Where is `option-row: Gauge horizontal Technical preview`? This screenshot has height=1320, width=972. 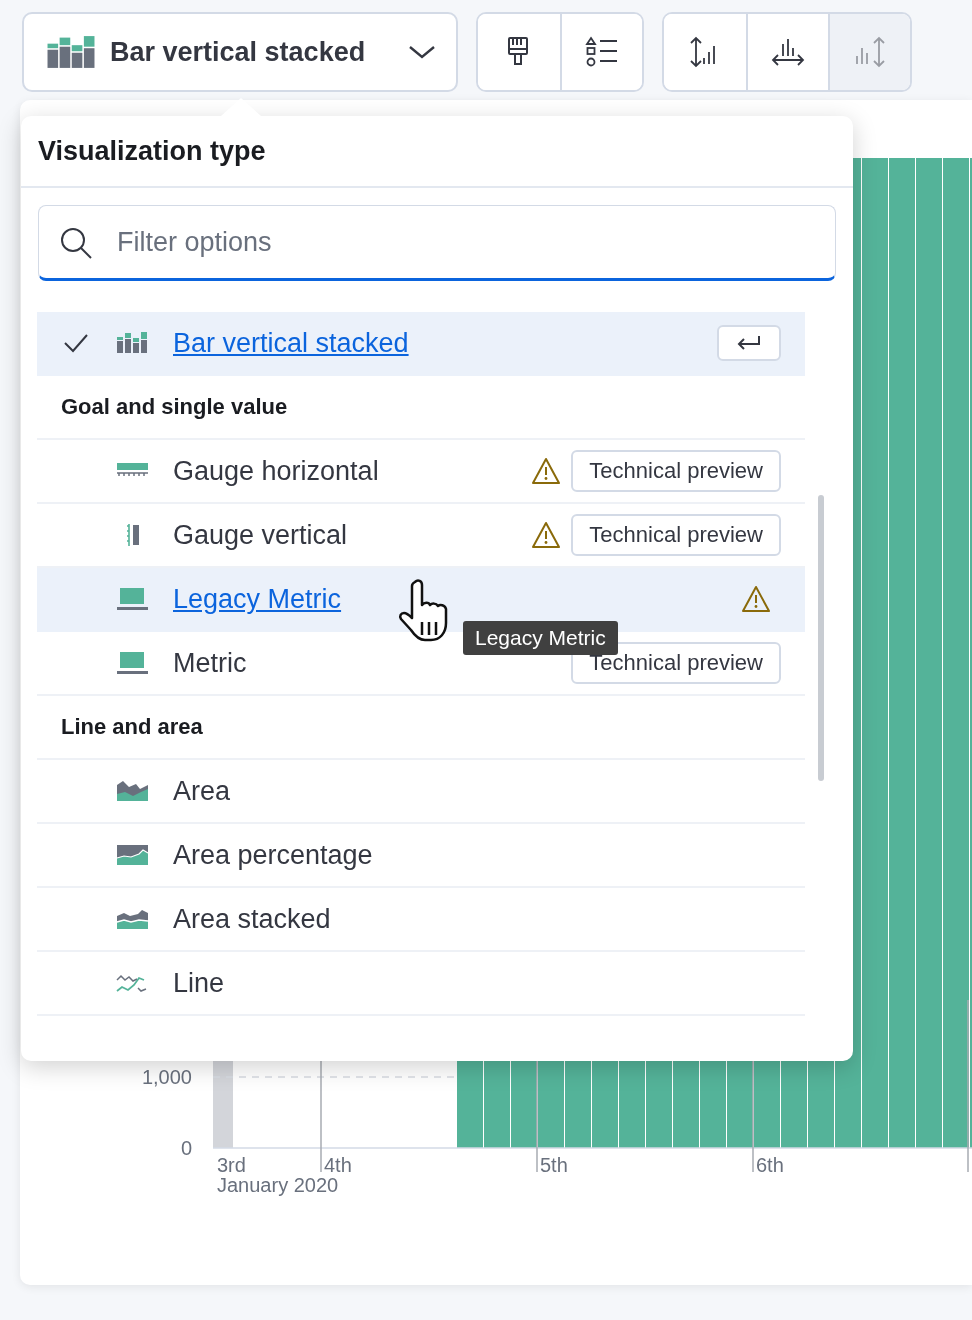
option-row: Gauge horizontal Technical preview is located at coordinates (421, 472).